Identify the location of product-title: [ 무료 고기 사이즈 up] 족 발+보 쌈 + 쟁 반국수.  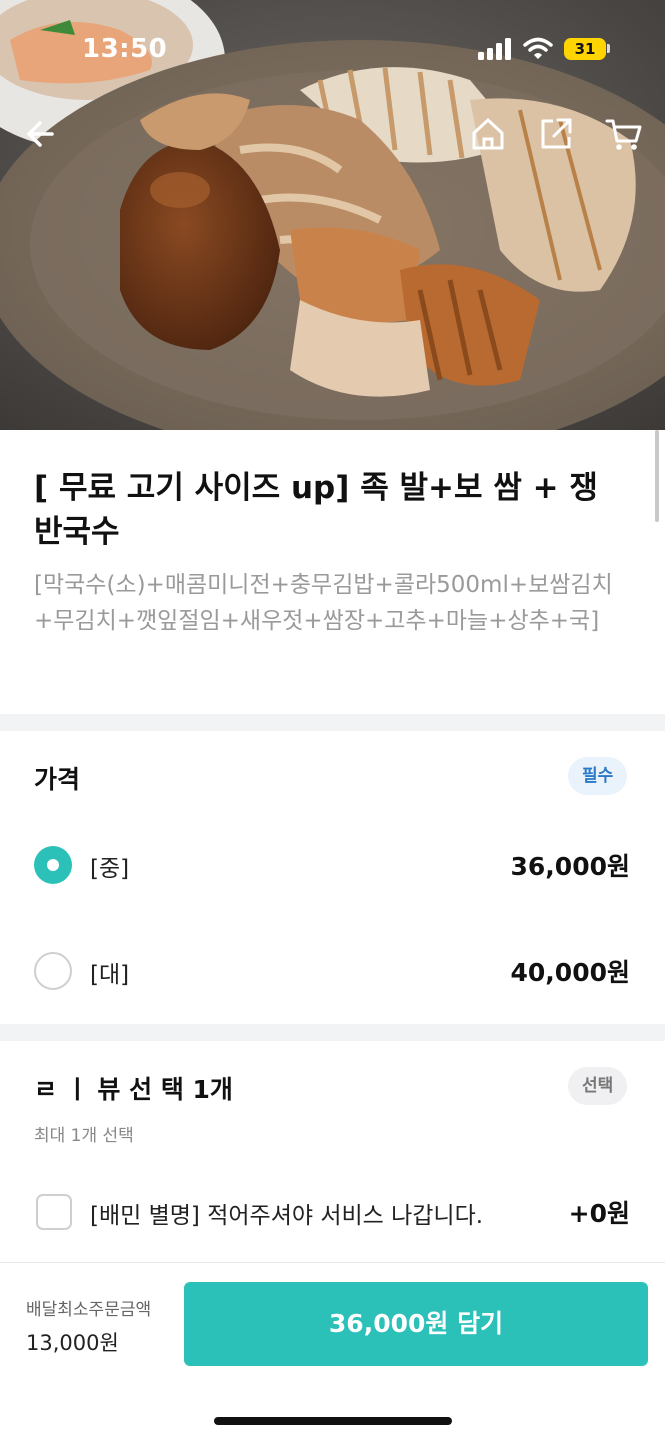
(316, 510).